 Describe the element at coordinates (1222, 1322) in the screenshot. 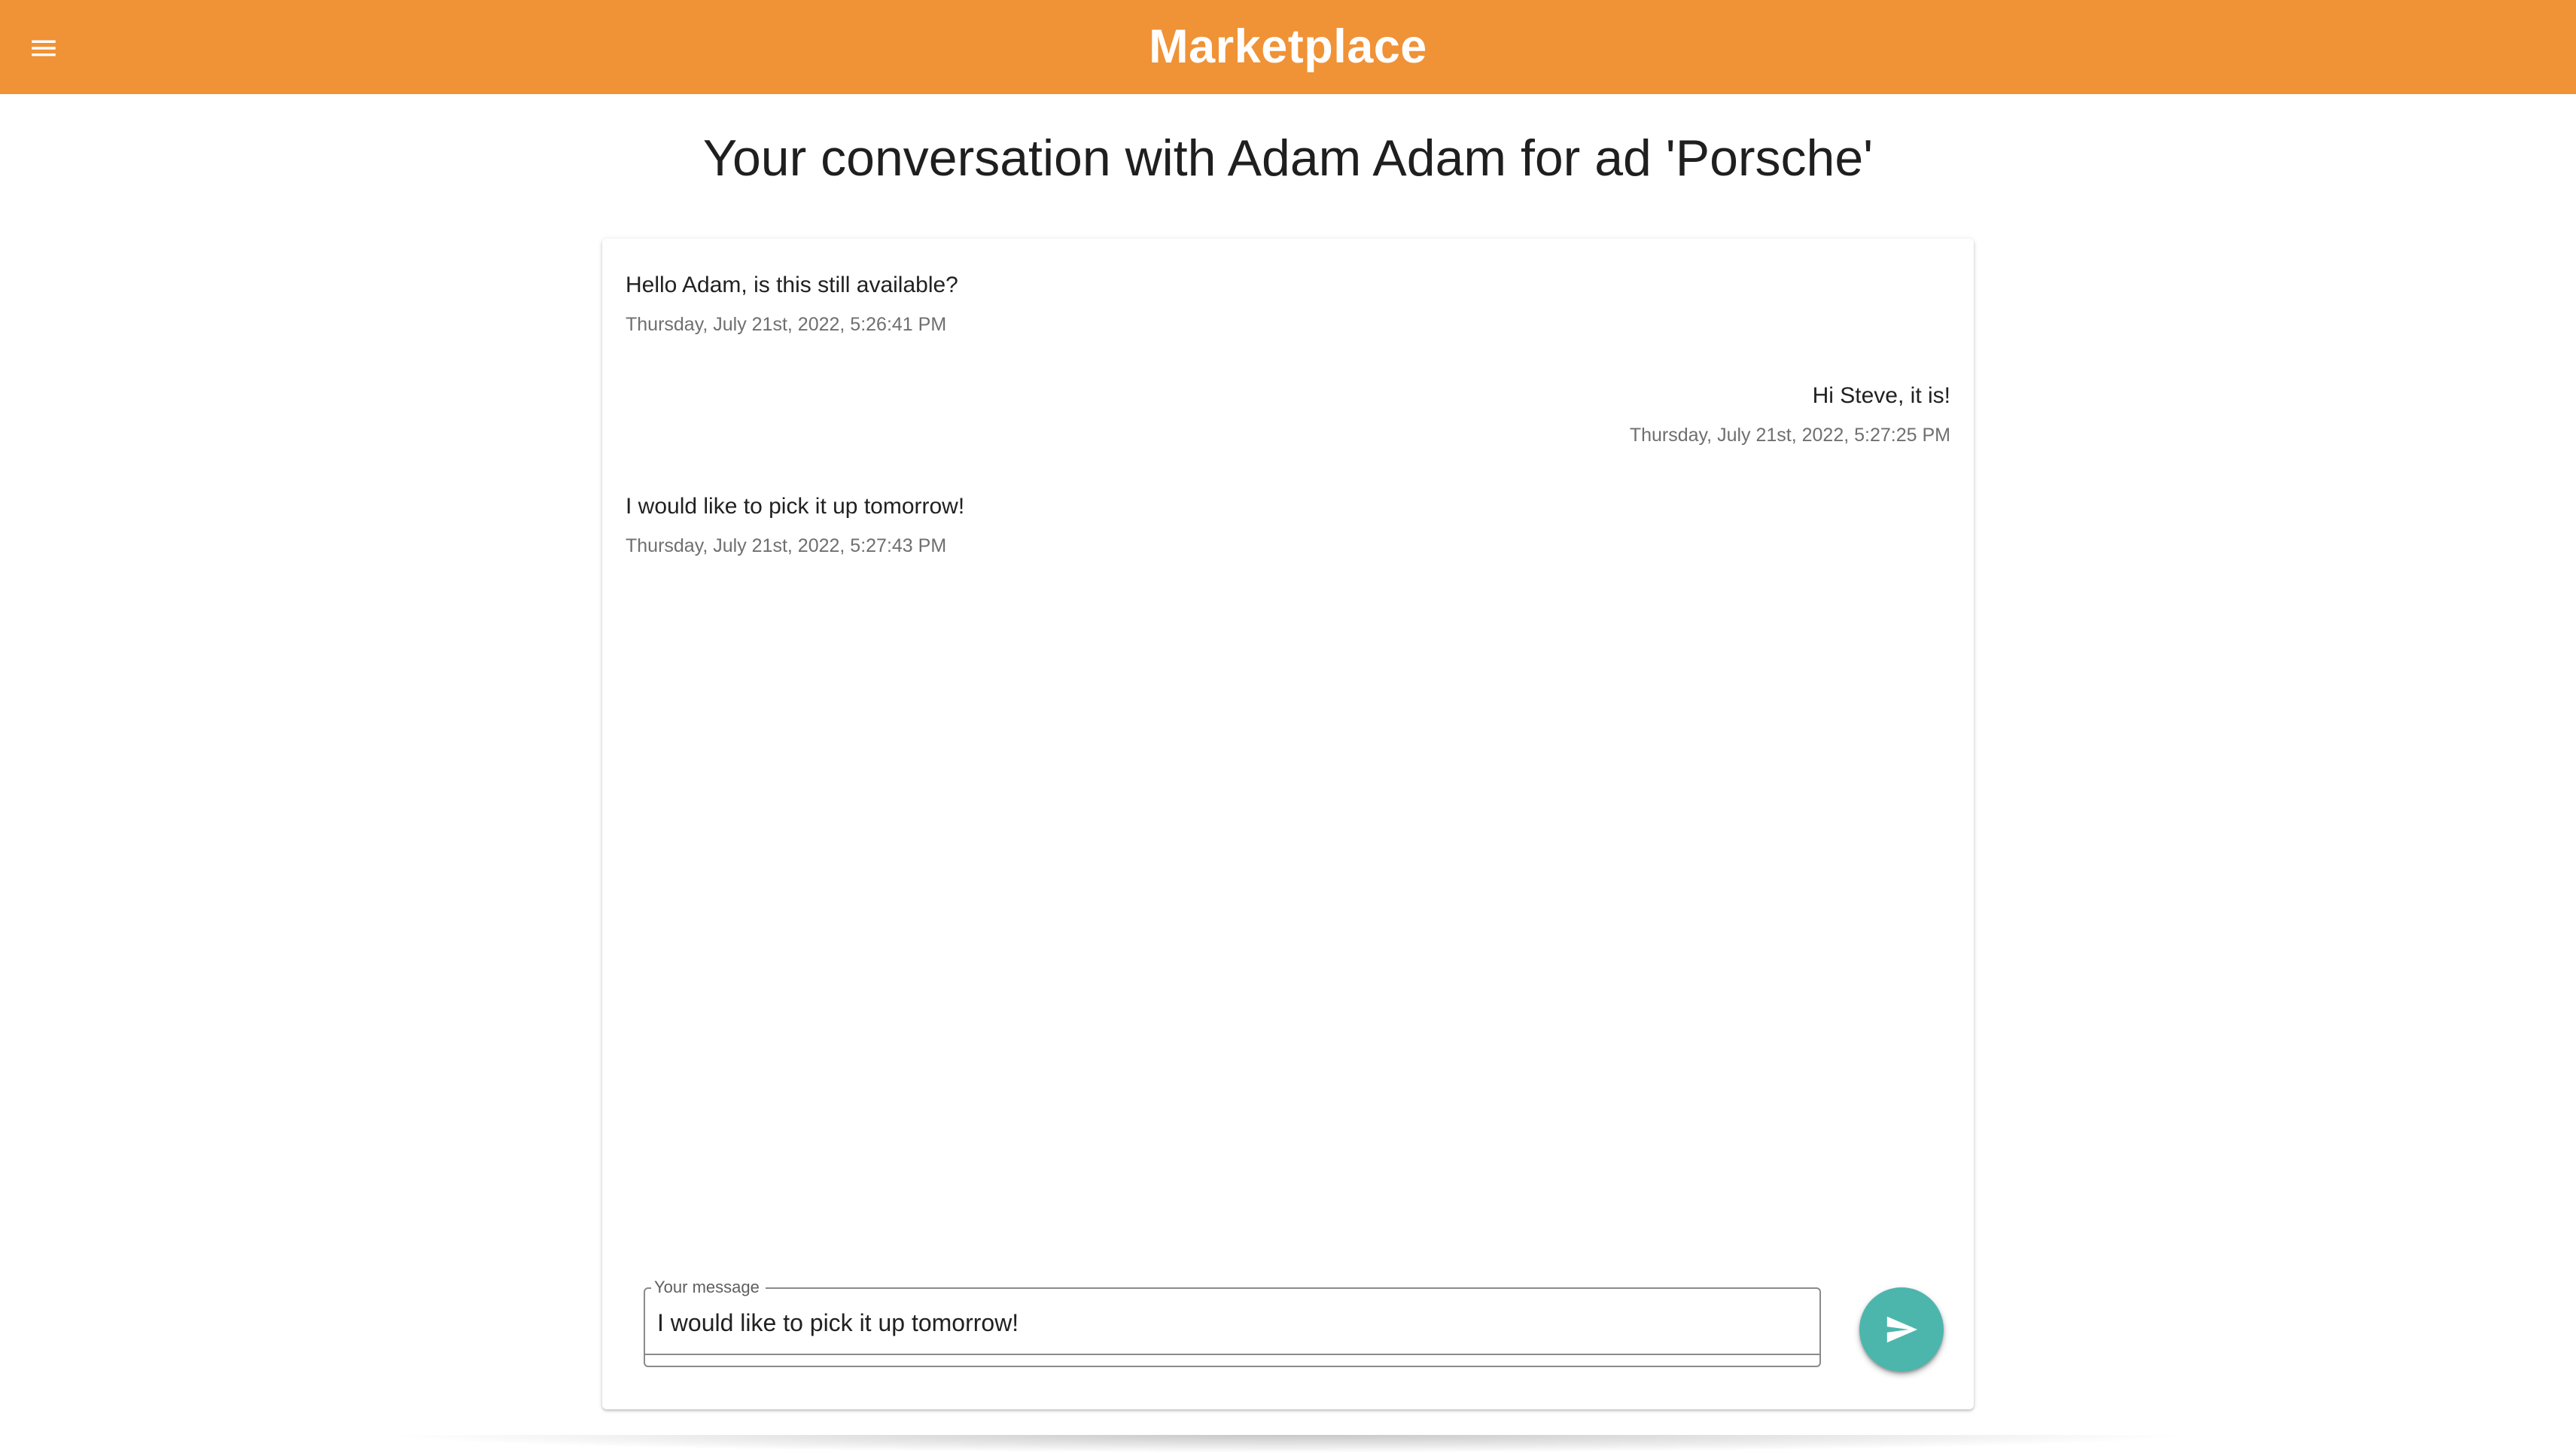

I see `message-input` at that location.